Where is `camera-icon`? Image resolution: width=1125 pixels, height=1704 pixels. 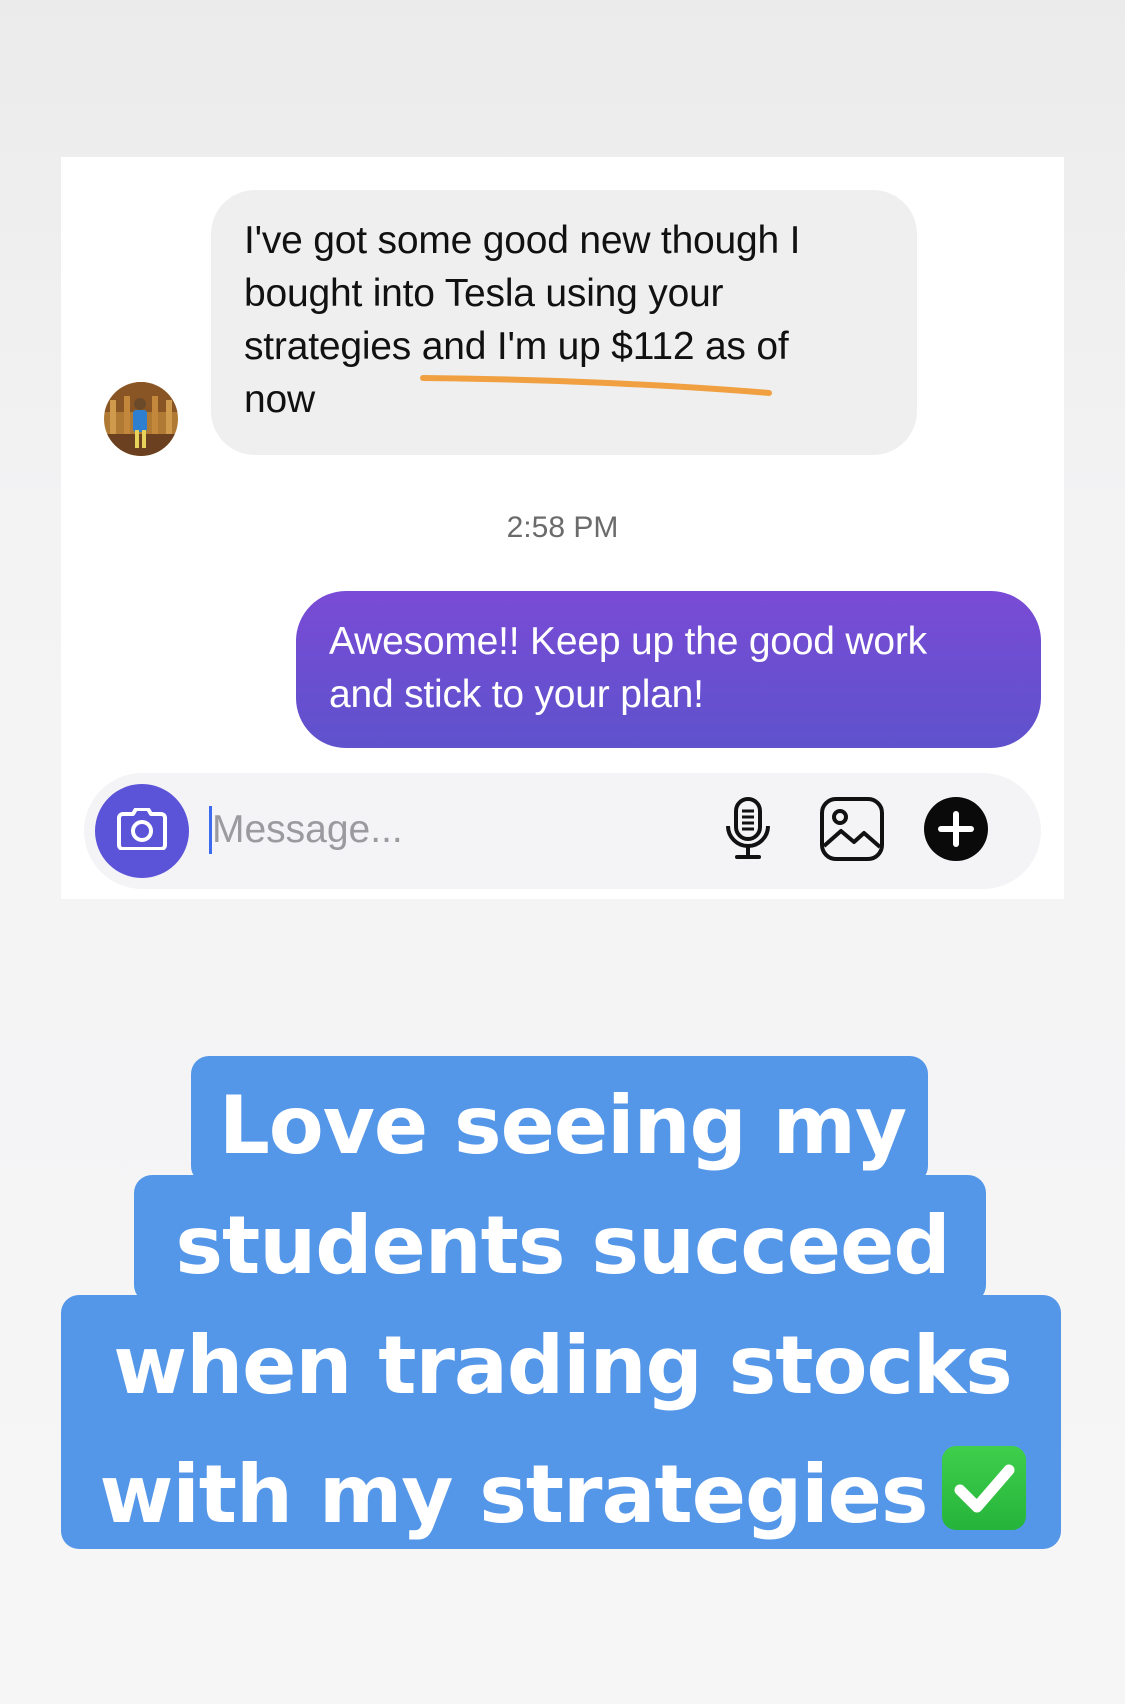
camera-icon is located at coordinates (142, 830).